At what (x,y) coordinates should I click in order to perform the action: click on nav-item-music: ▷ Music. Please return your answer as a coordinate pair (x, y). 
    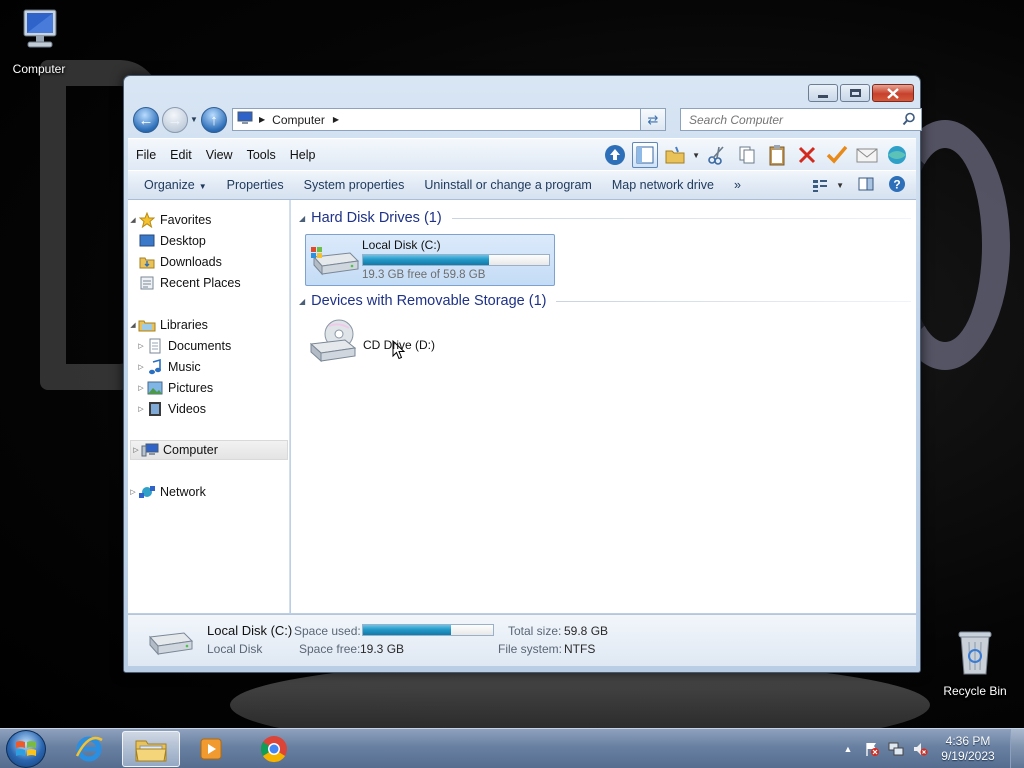
    Looking at the image, I should click on (208, 367).